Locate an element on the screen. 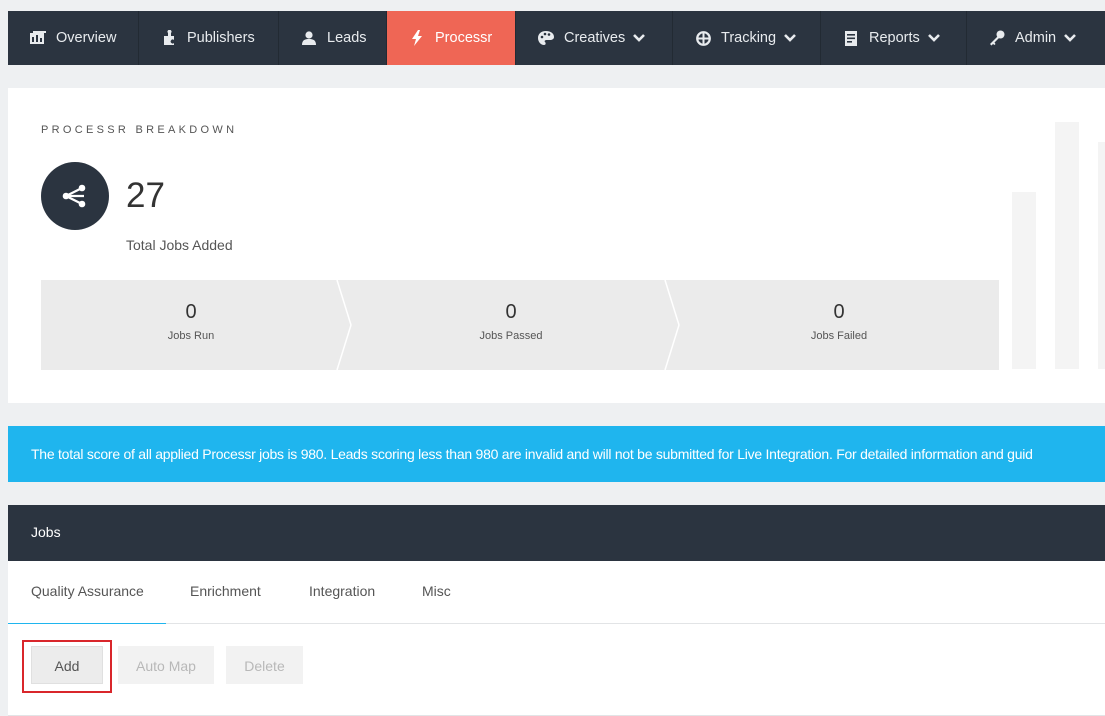 The height and width of the screenshot is (716, 1105). nav-item-publishers: Publishers is located at coordinates (209, 38).